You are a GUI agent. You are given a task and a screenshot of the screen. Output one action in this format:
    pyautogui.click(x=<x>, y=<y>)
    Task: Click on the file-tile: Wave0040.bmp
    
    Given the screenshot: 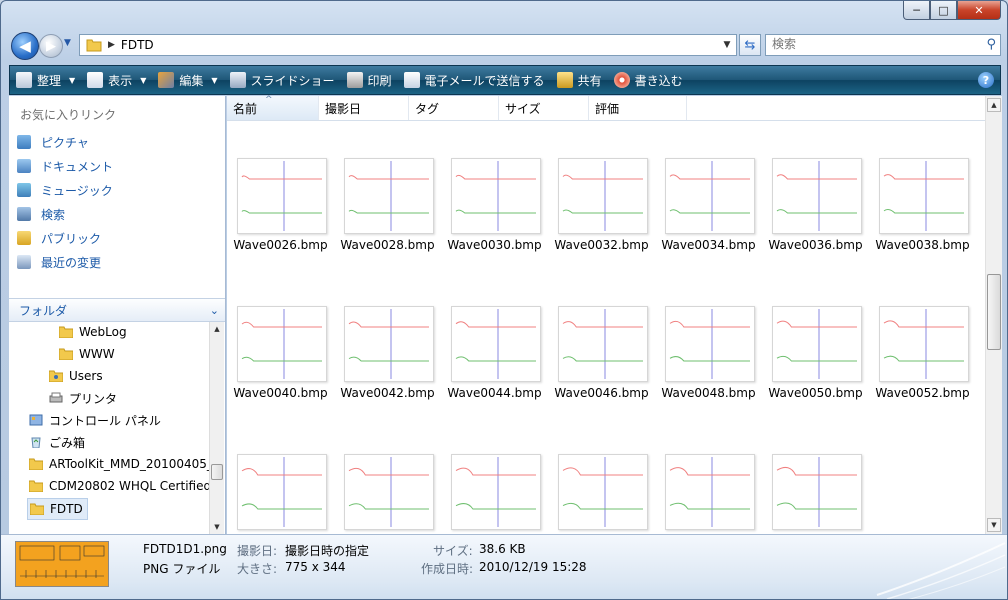 What is the action you would take?
    pyautogui.click(x=280, y=334)
    